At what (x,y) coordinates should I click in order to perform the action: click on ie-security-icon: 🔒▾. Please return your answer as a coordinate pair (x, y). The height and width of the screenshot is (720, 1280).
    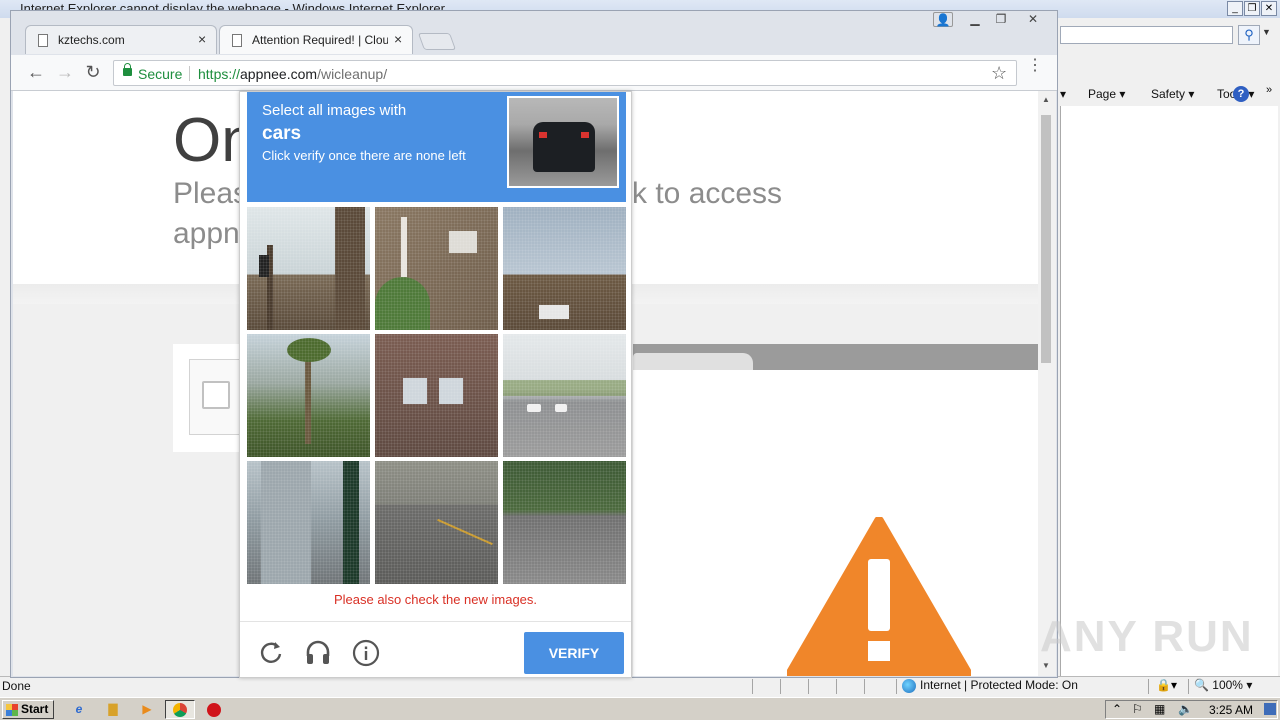
    Looking at the image, I should click on (1166, 685).